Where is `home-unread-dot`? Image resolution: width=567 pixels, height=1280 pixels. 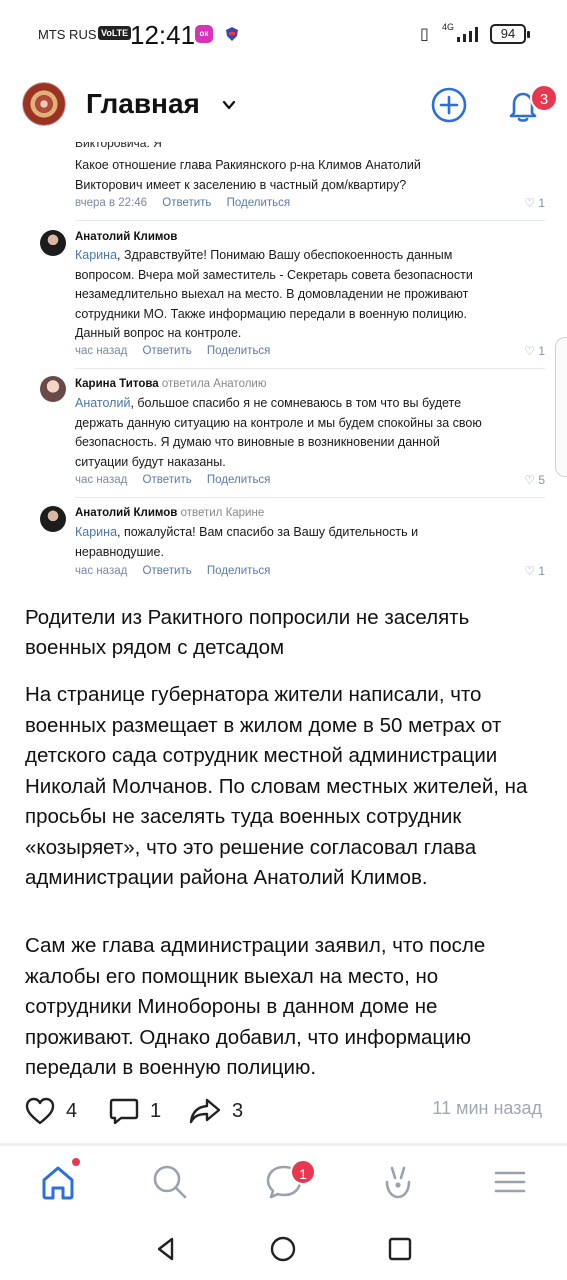
home-unread-dot is located at coordinates (76, 1162).